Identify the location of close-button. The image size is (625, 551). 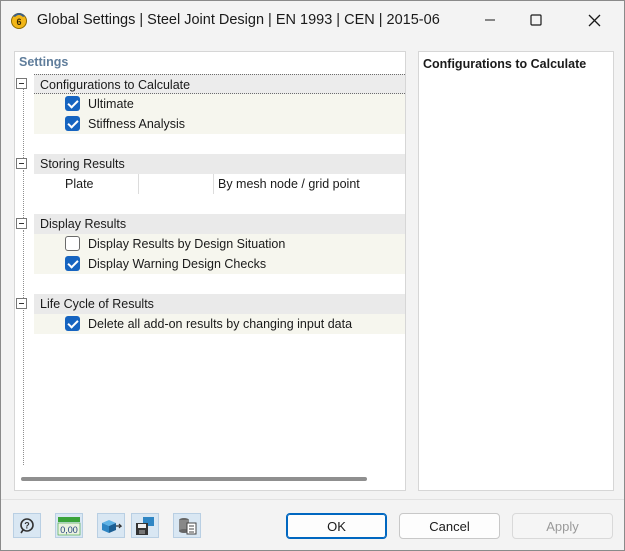
(594, 20).